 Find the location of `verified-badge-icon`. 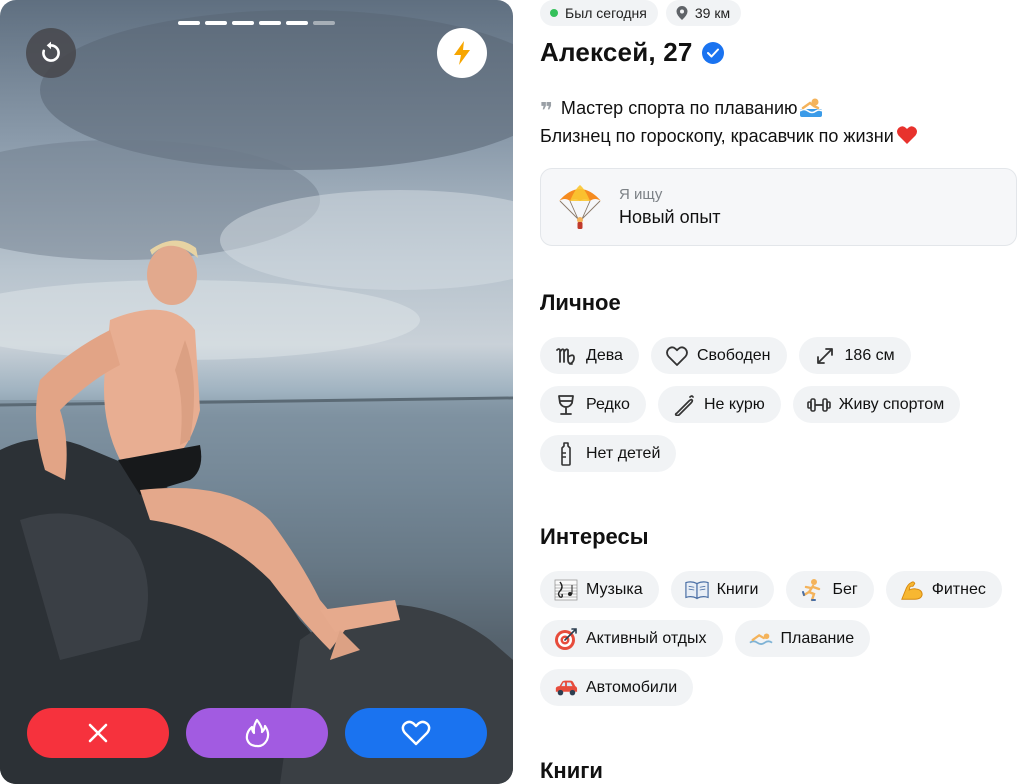

verified-badge-icon is located at coordinates (712, 52).